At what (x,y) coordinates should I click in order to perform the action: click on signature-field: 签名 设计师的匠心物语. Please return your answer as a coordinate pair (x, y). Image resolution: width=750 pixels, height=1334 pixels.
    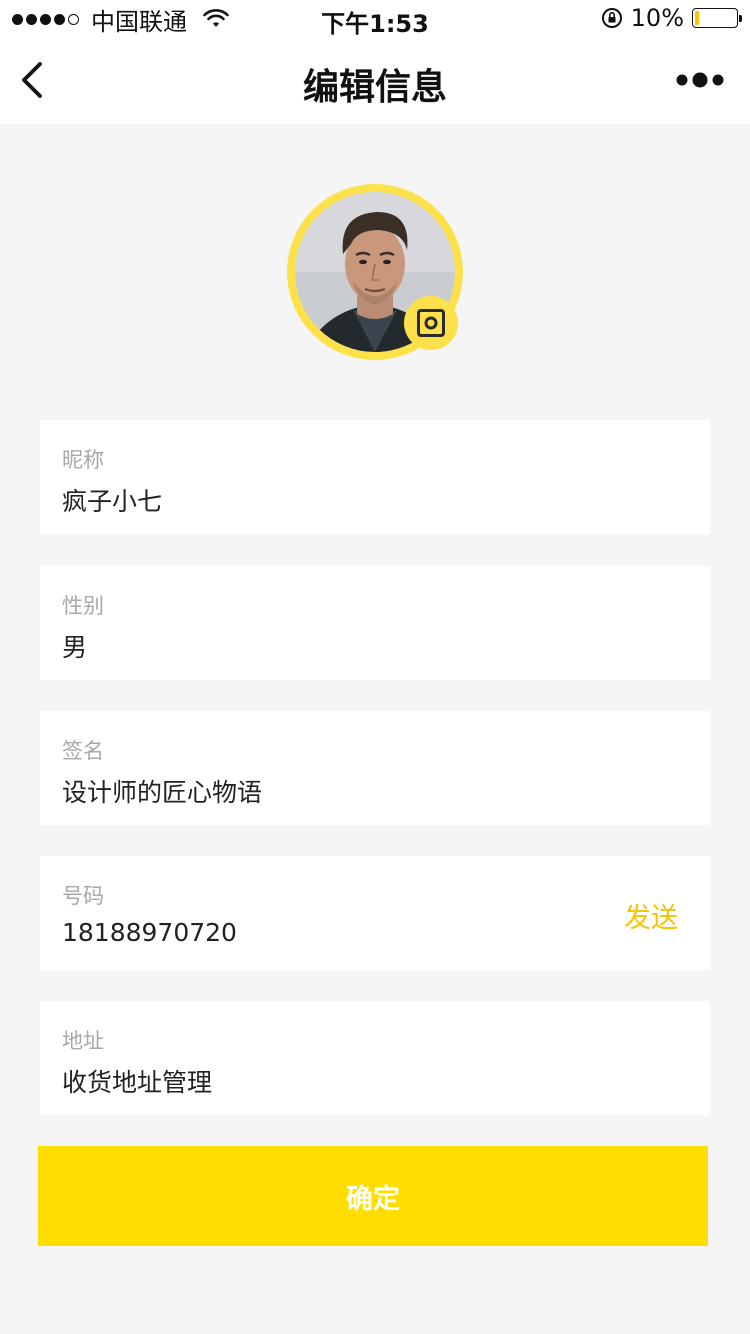
    Looking at the image, I should click on (375, 768).